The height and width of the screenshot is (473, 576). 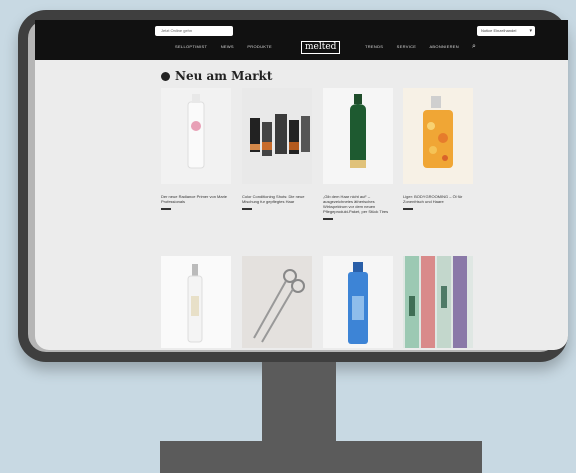 I want to click on main-menu-right: TRENDS SERVICE ABONNIEREN, so click(x=418, y=46).